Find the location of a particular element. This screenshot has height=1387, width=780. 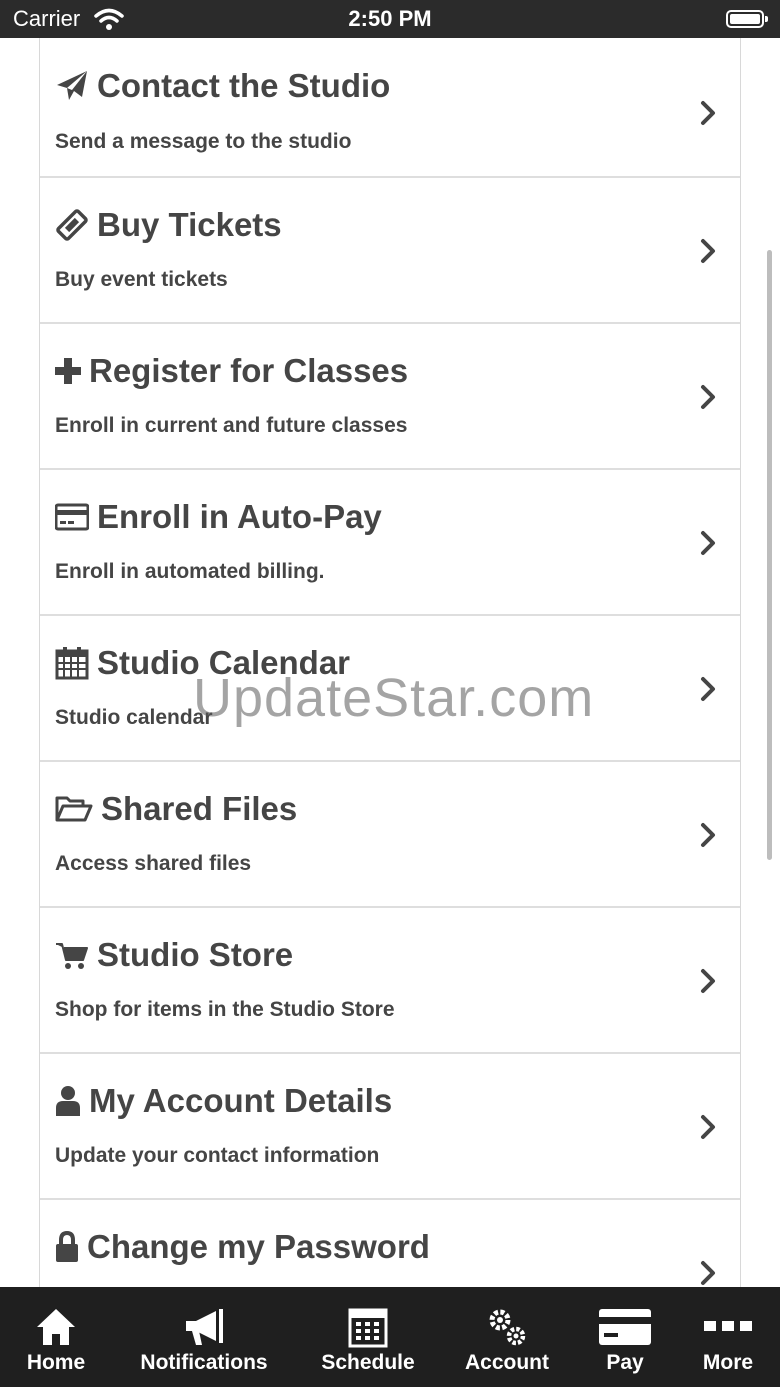

tab-more: More is located at coordinates (728, 1337).